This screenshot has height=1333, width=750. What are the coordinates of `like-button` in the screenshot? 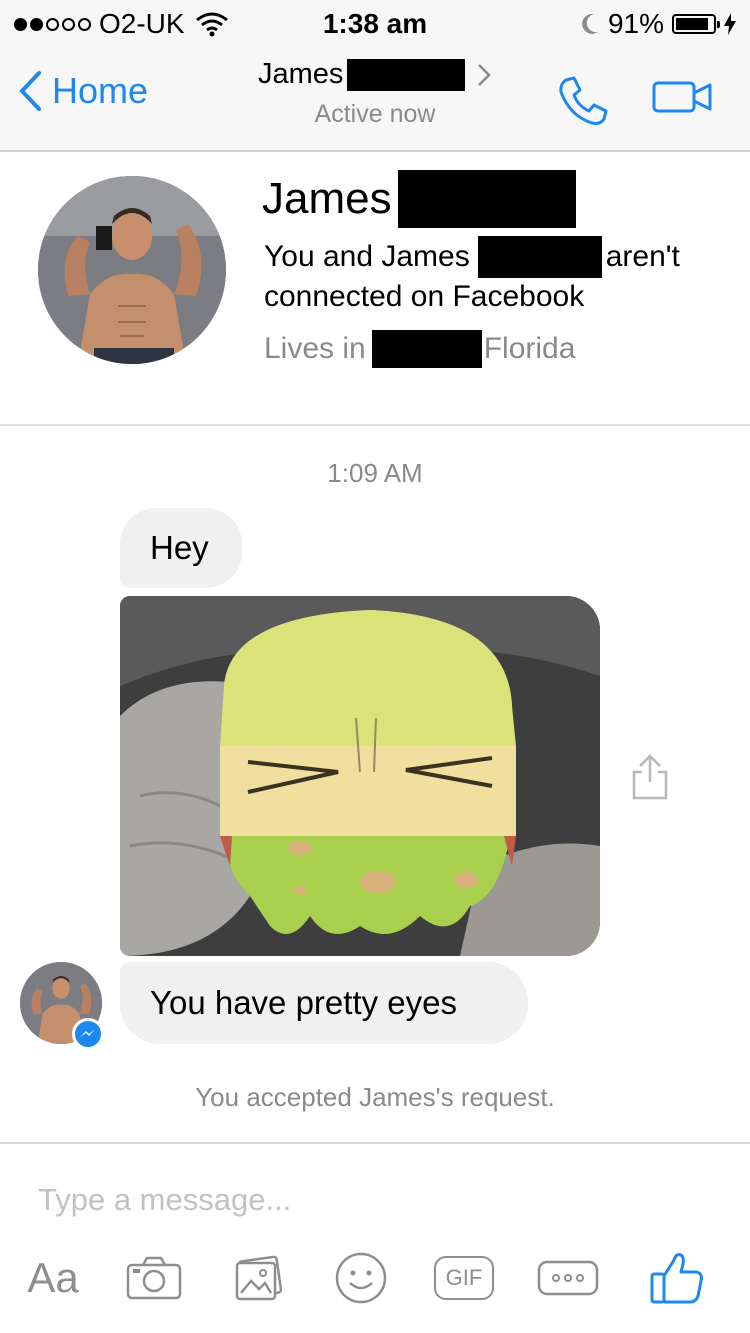 It's located at (677, 1278).